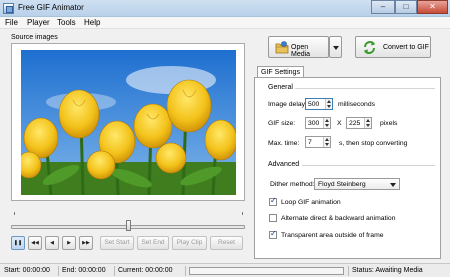  I want to click on seek-slider-thumb, so click(128, 225).